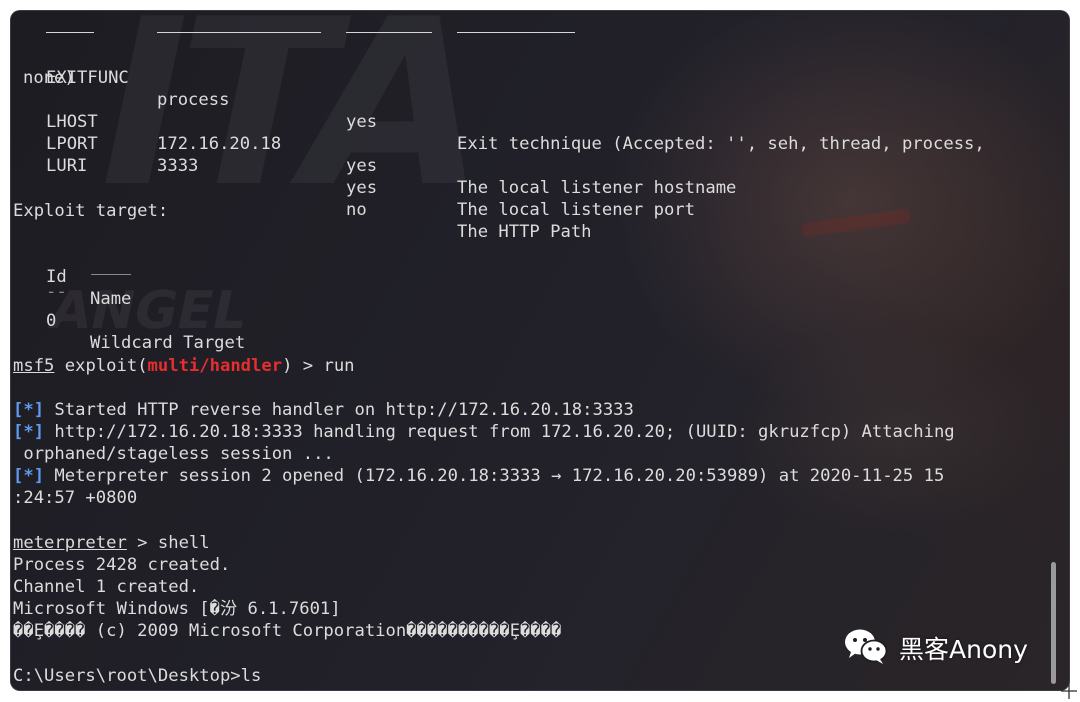 The height and width of the screenshot is (702, 1080). I want to click on shell-cwd-prompt: C:\Users\root\Desktop>ls, so click(137, 676).